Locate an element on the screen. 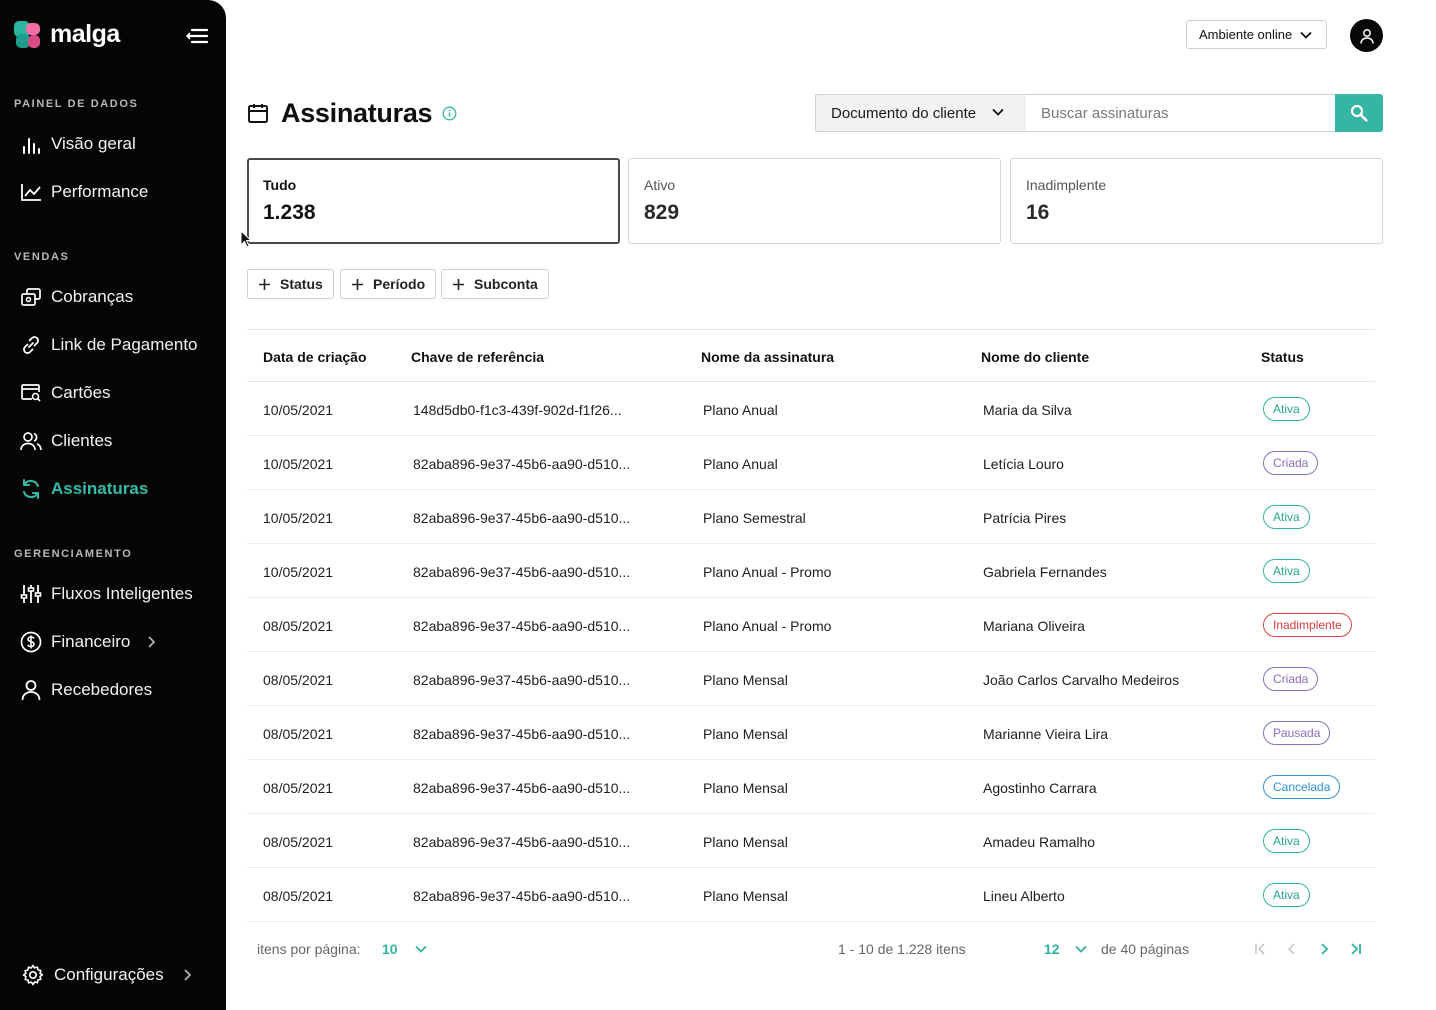 The image size is (1436, 1010). stat-card-label: Inadimplente is located at coordinates (1066, 185).